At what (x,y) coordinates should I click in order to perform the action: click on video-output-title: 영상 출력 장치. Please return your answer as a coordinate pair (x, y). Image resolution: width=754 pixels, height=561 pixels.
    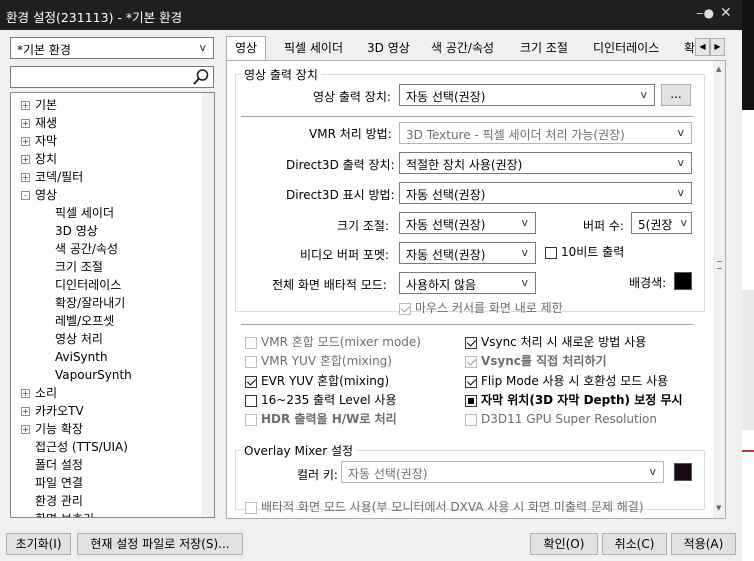
    Looking at the image, I should click on (281, 74).